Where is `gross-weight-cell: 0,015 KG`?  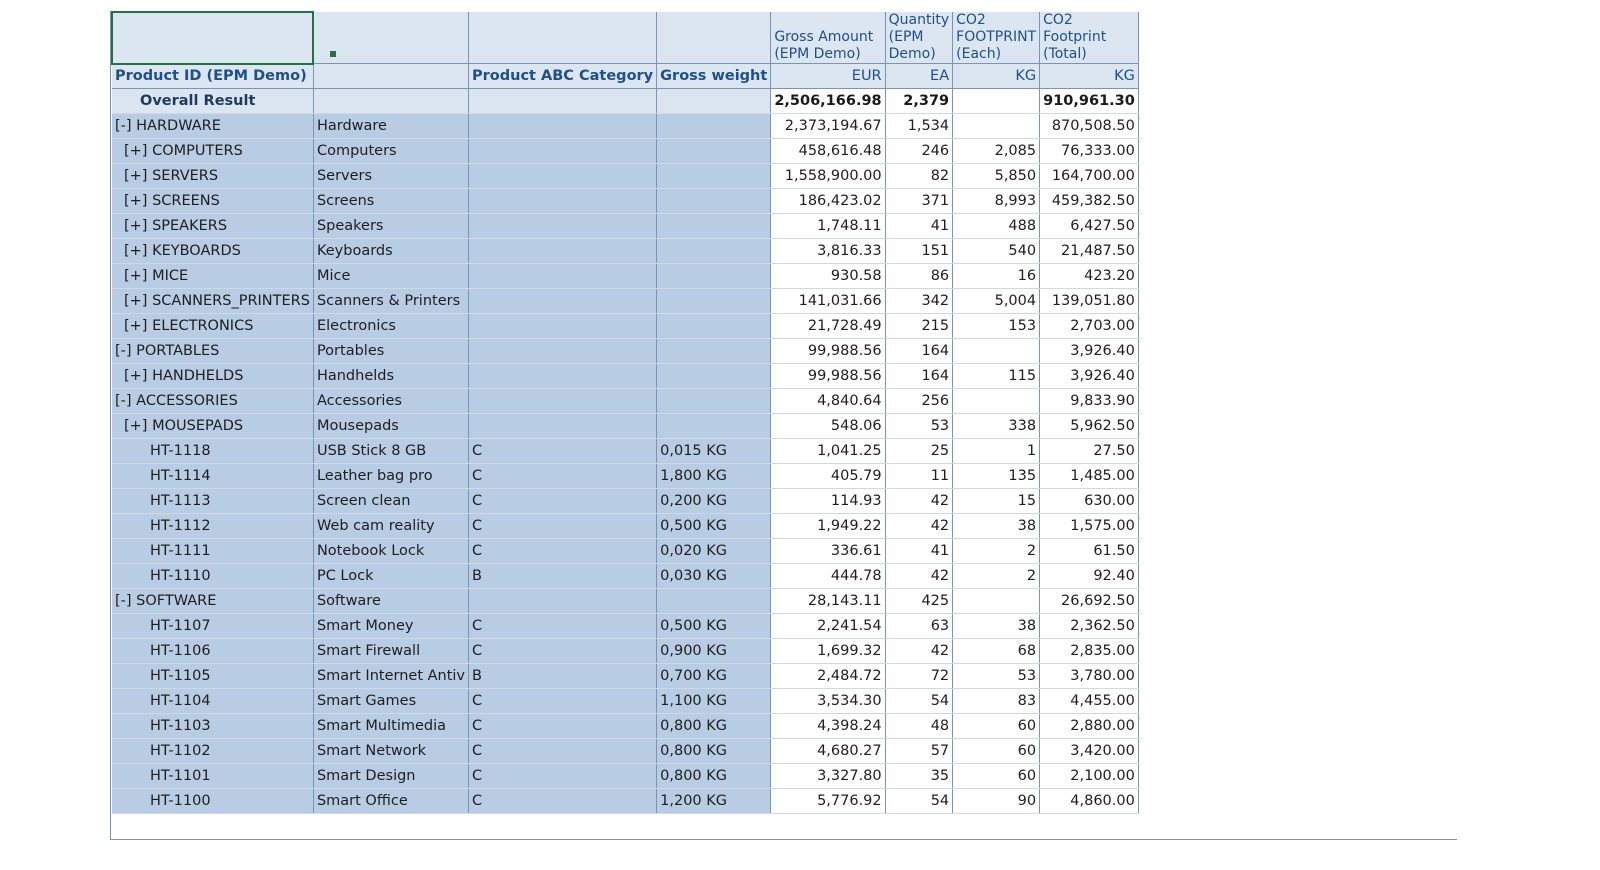 gross-weight-cell: 0,015 KG is located at coordinates (714, 451).